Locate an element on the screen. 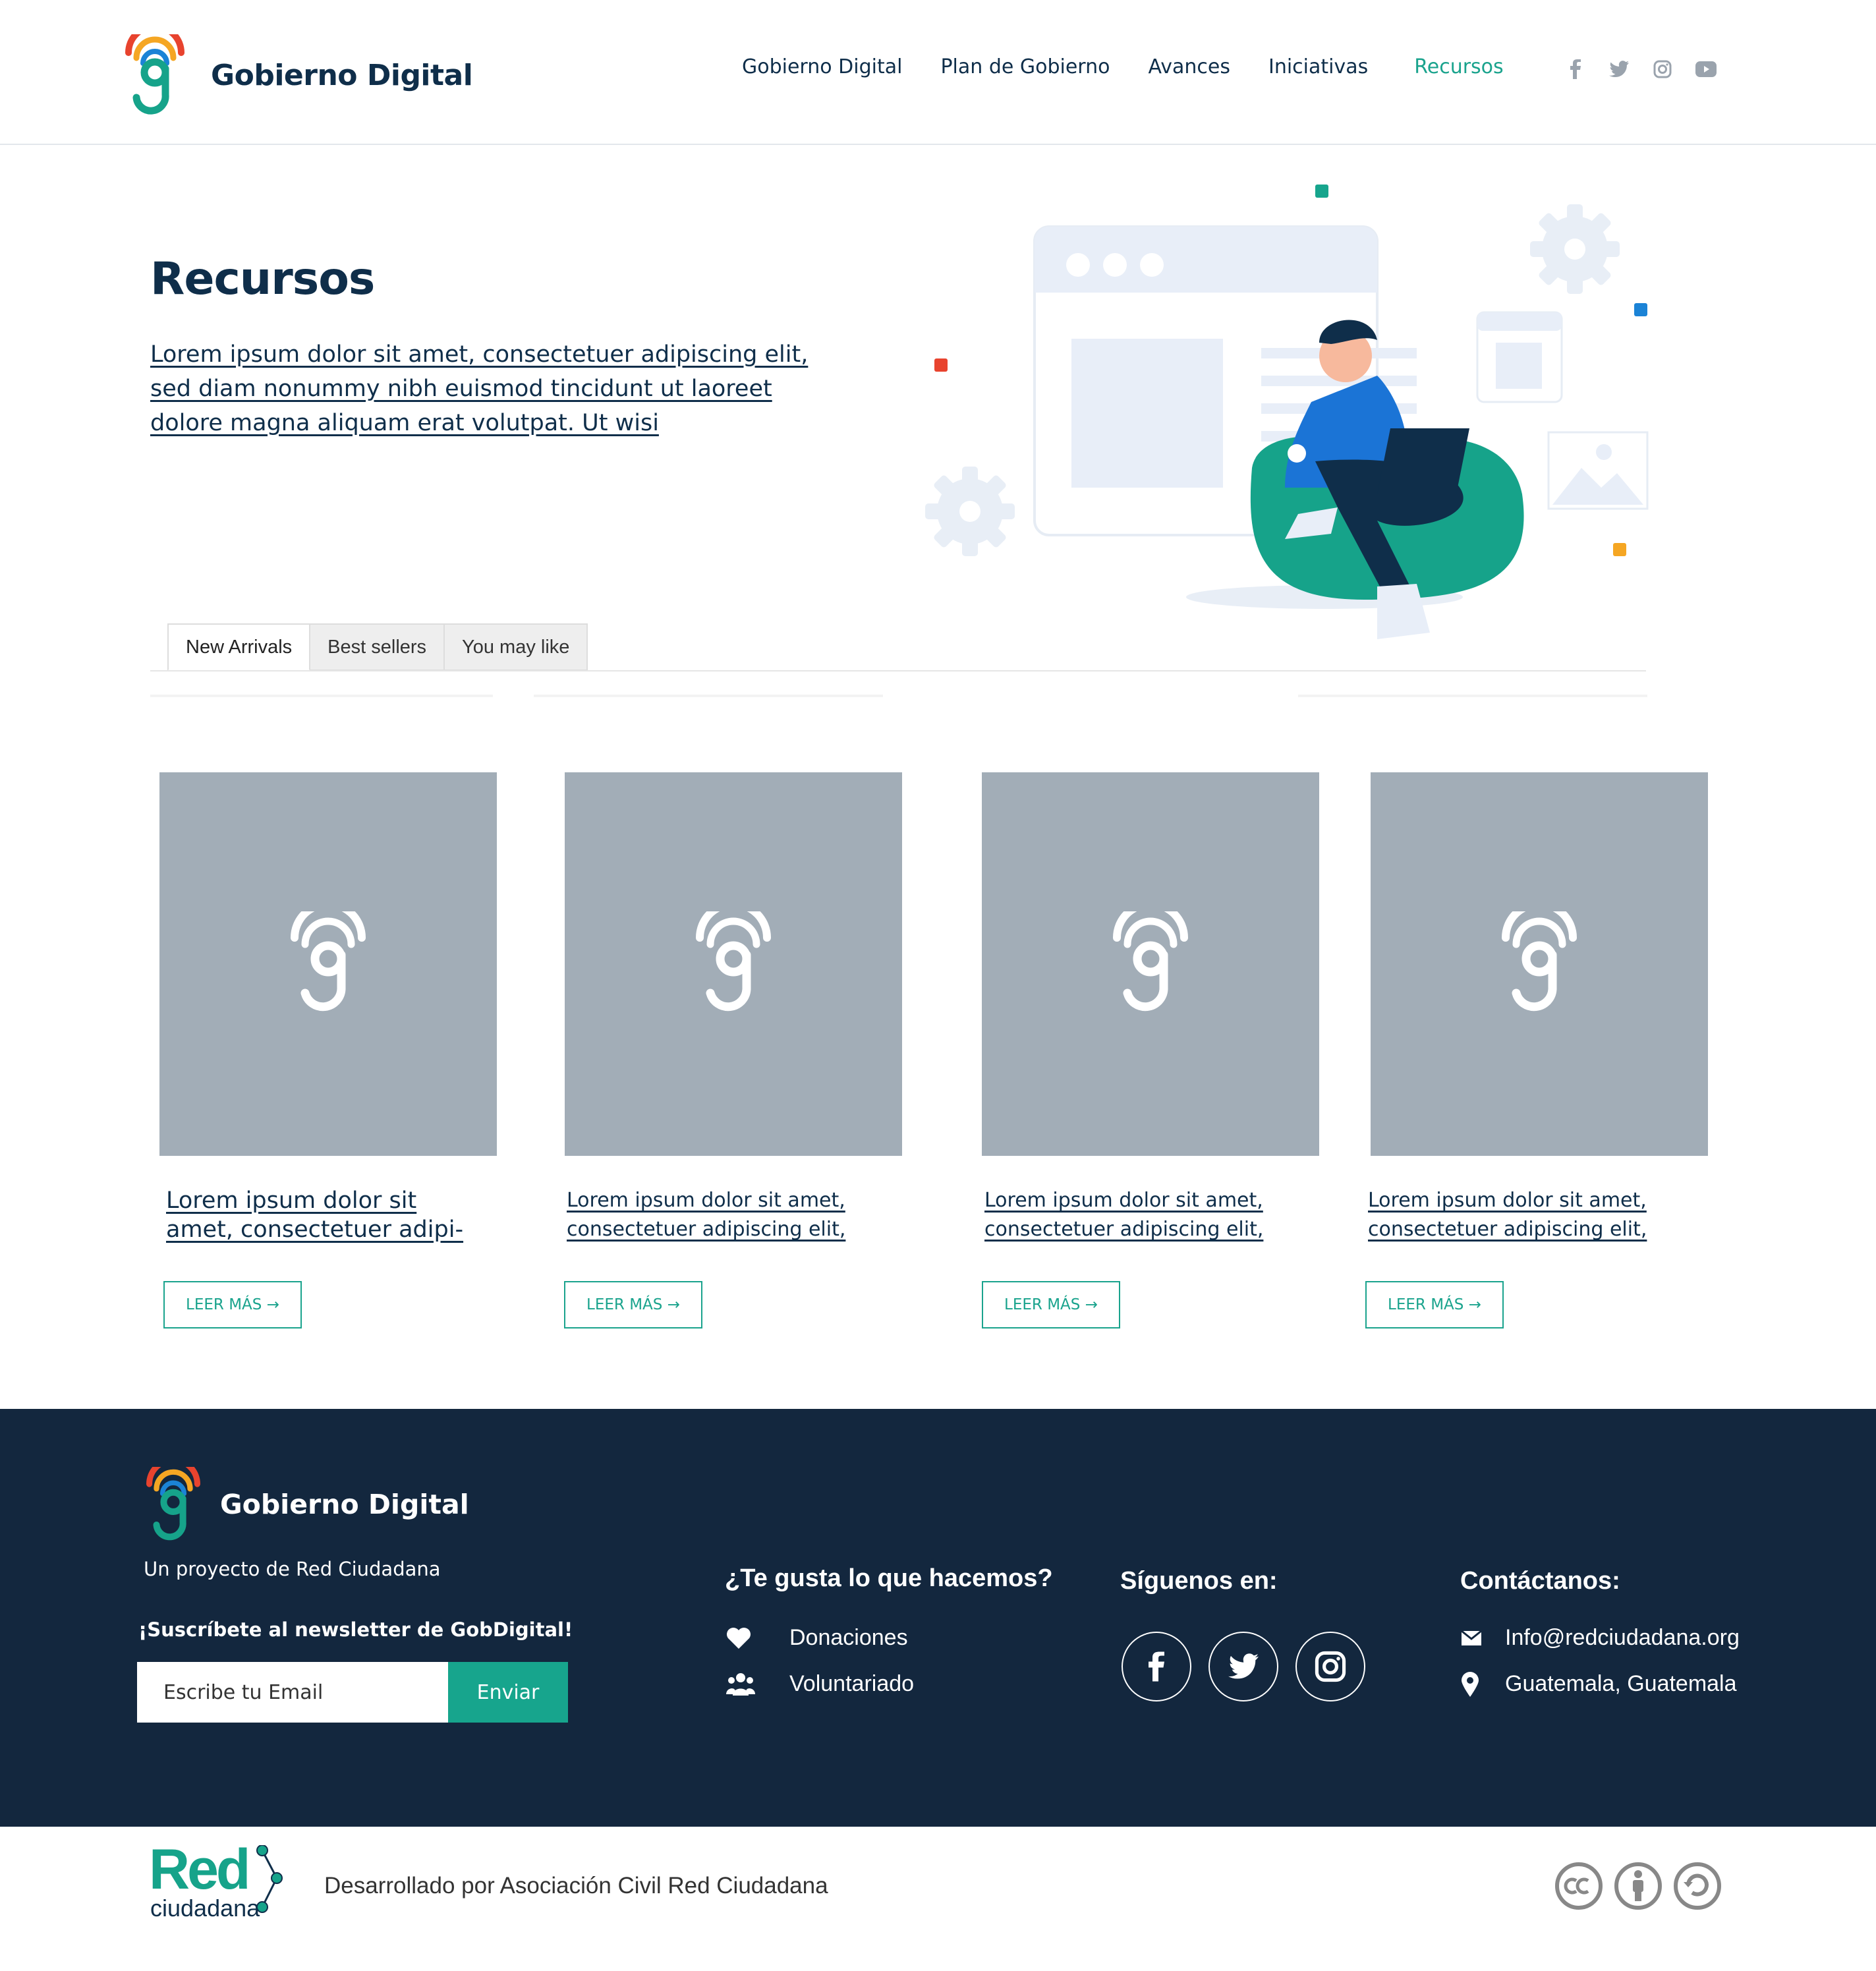 The height and width of the screenshot is (1971, 1876). newsletter-form: Enviar is located at coordinates (352, 1693).